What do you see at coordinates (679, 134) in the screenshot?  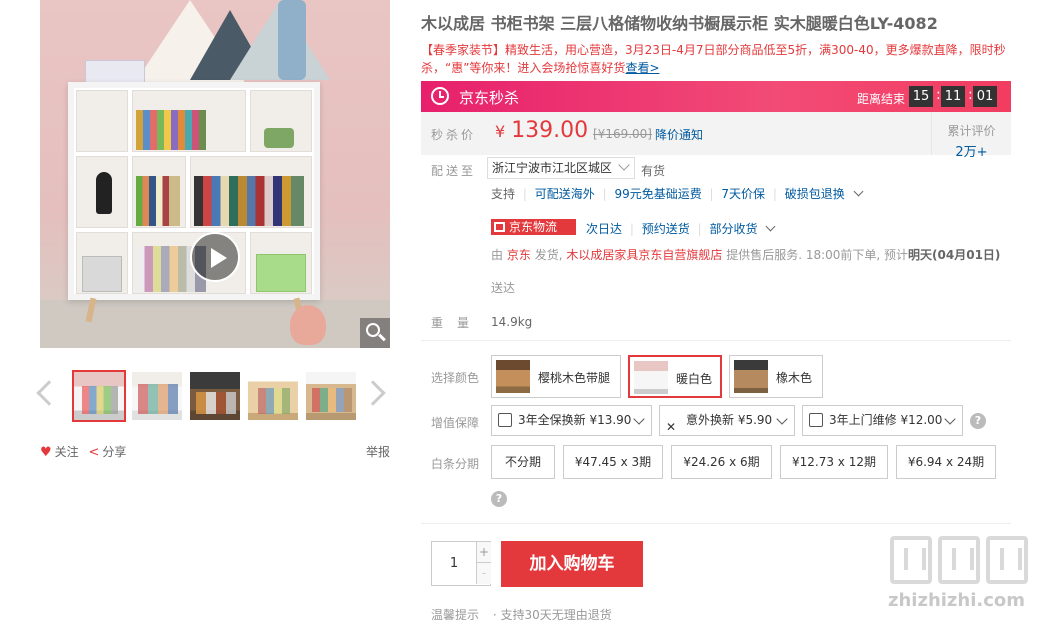 I see `price-drop-notify-link: 降价通知` at bounding box center [679, 134].